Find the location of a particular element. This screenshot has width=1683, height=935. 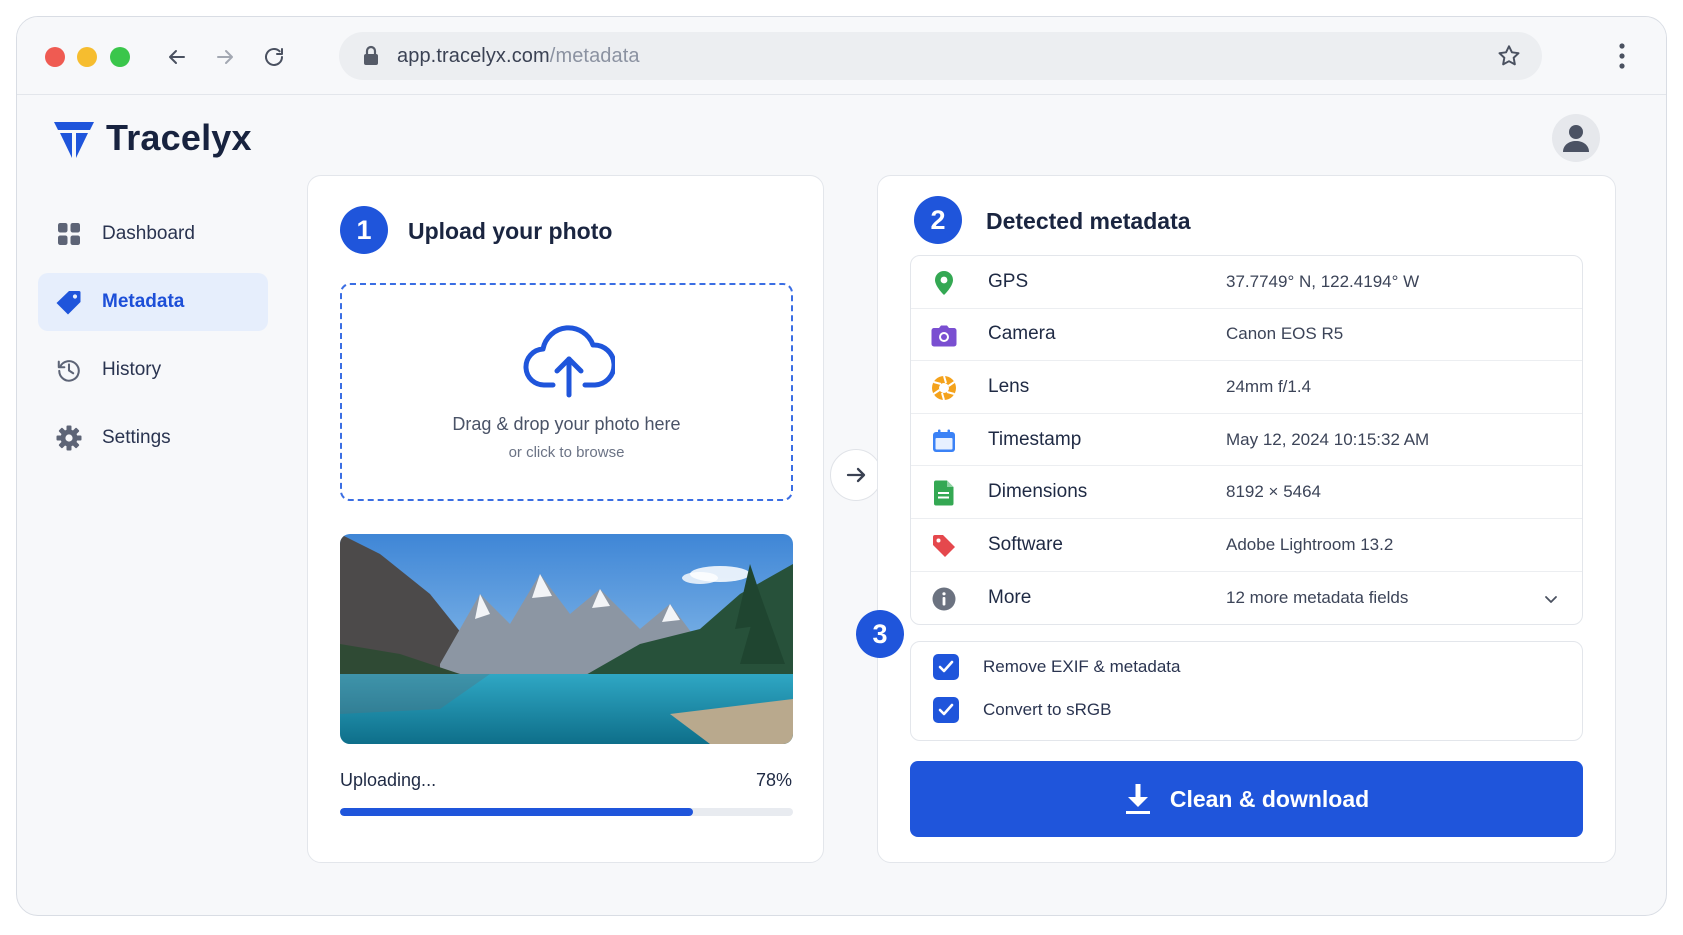

arrow-right-icon is located at coordinates (856, 475).